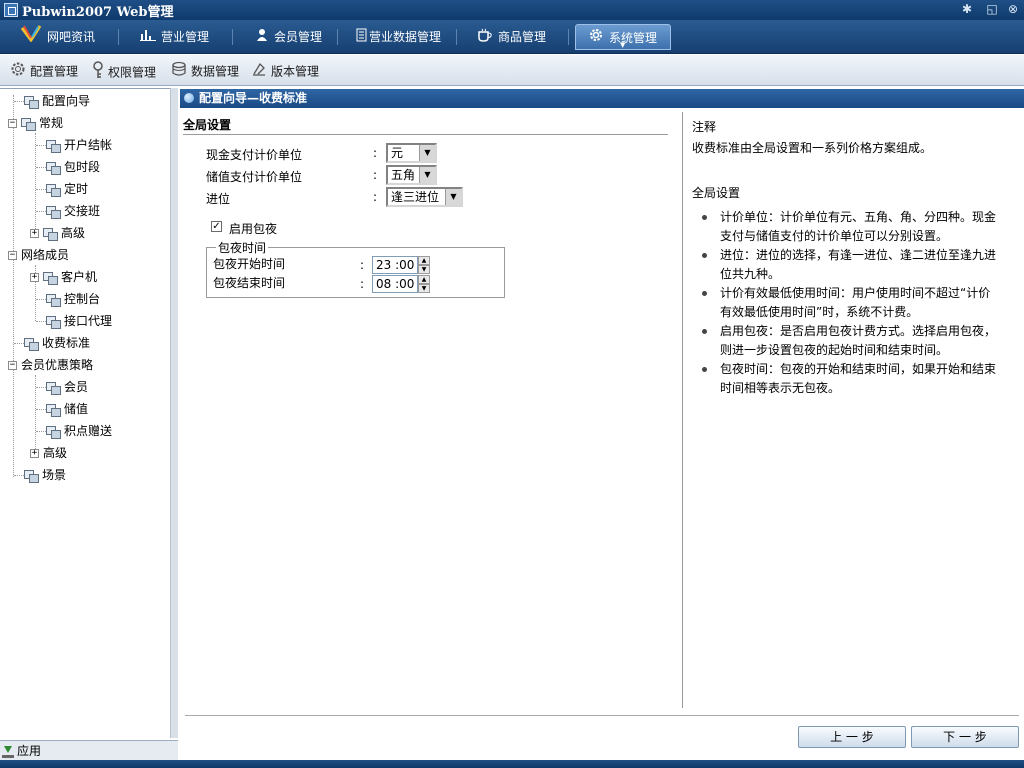 The height and width of the screenshot is (768, 1024). I want to click on cash-unit-select: 元 ▼, so click(411, 153).